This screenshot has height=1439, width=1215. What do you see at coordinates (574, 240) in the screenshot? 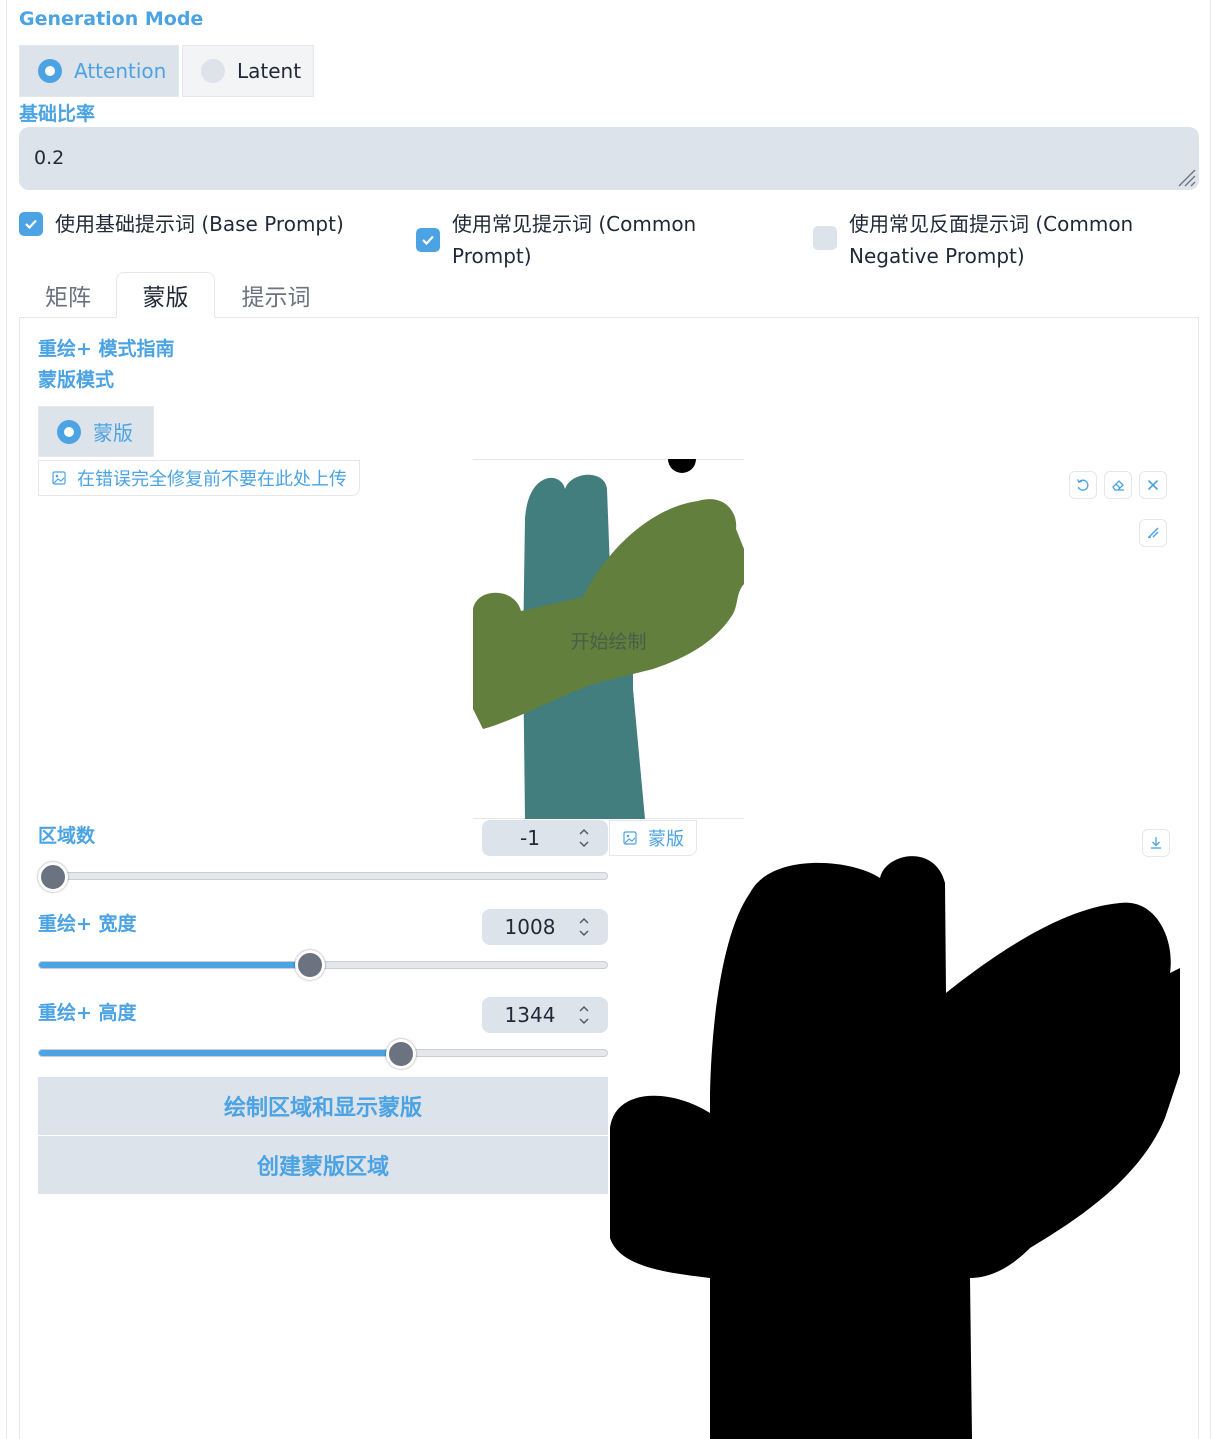
I see `checkbox-common-prompt-label: 使用常见提示词 (Common Prompt)` at bounding box center [574, 240].